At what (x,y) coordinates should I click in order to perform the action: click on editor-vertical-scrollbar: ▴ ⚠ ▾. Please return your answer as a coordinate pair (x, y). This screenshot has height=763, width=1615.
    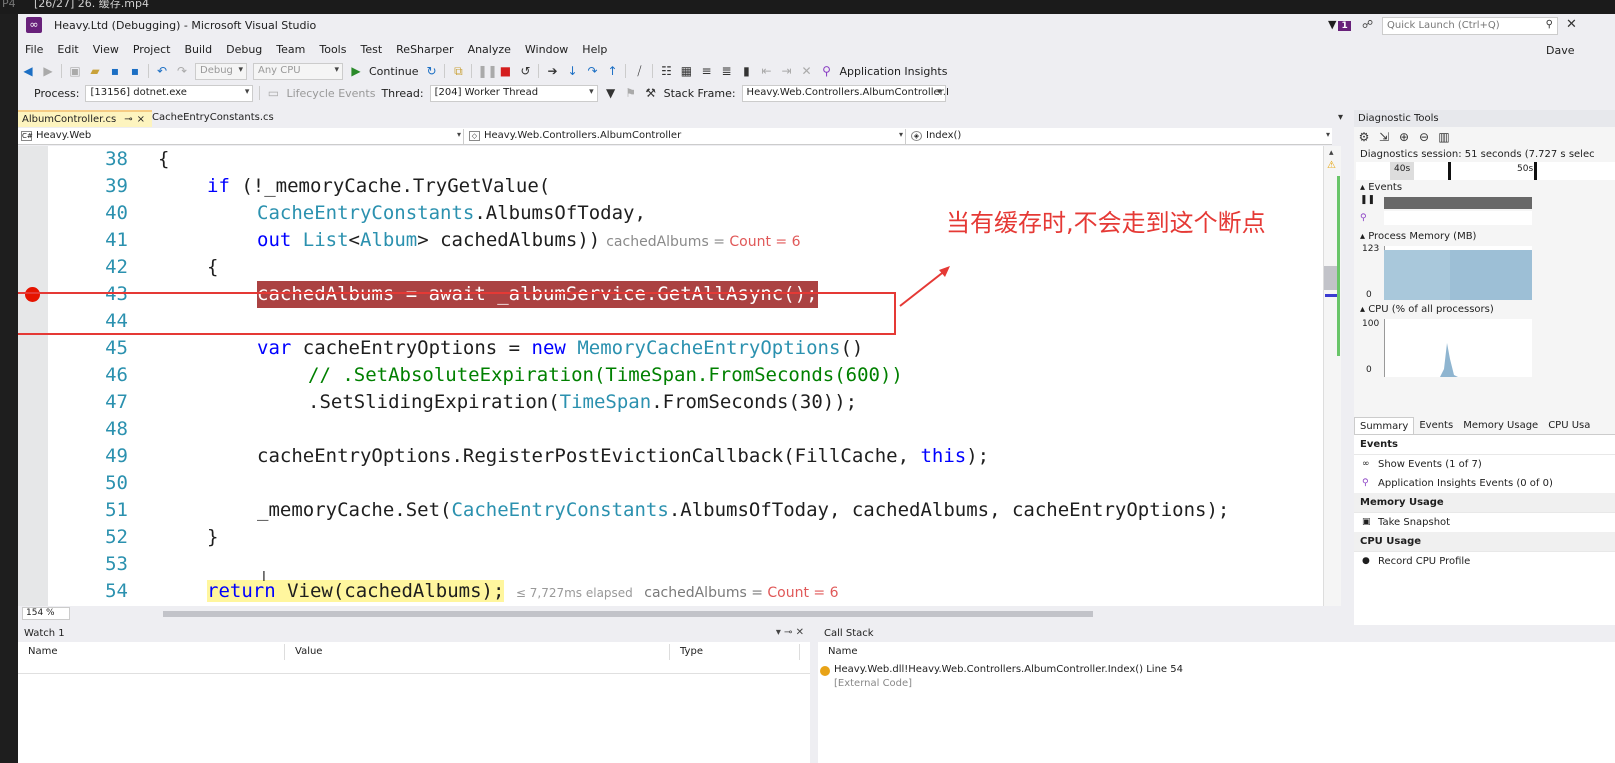
    Looking at the image, I should click on (1332, 383).